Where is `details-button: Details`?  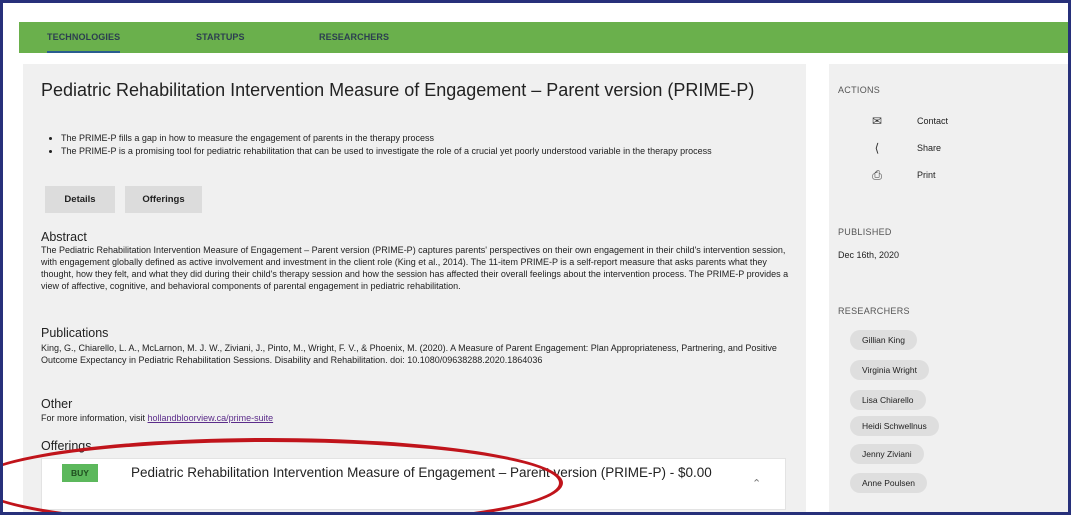
details-button: Details is located at coordinates (80, 199).